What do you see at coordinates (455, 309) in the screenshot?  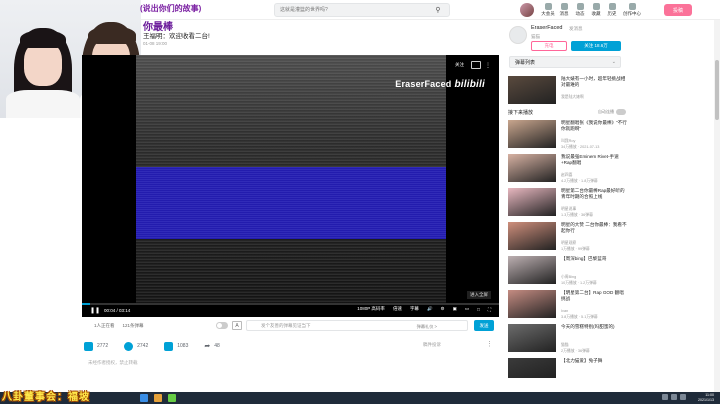 I see `pip-icon: ▣` at bounding box center [455, 309].